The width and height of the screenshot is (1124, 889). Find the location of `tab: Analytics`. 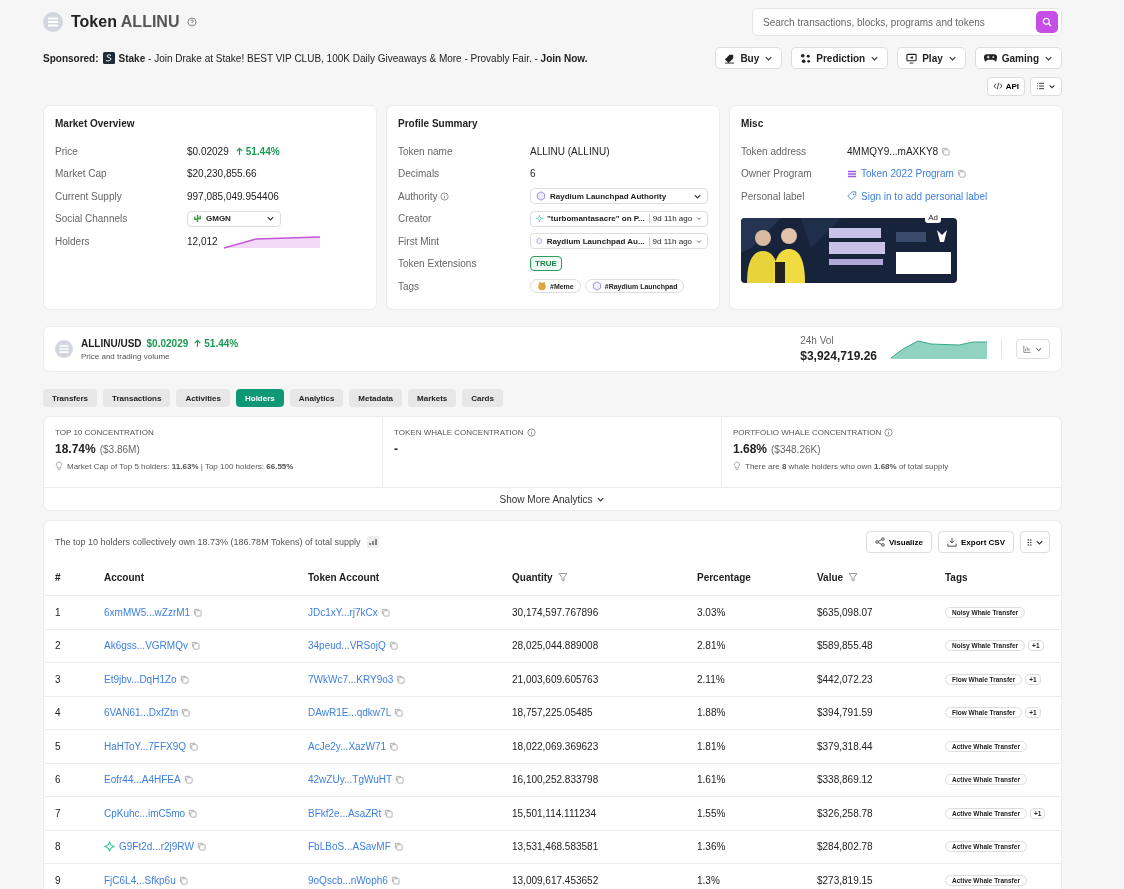

tab: Analytics is located at coordinates (316, 398).